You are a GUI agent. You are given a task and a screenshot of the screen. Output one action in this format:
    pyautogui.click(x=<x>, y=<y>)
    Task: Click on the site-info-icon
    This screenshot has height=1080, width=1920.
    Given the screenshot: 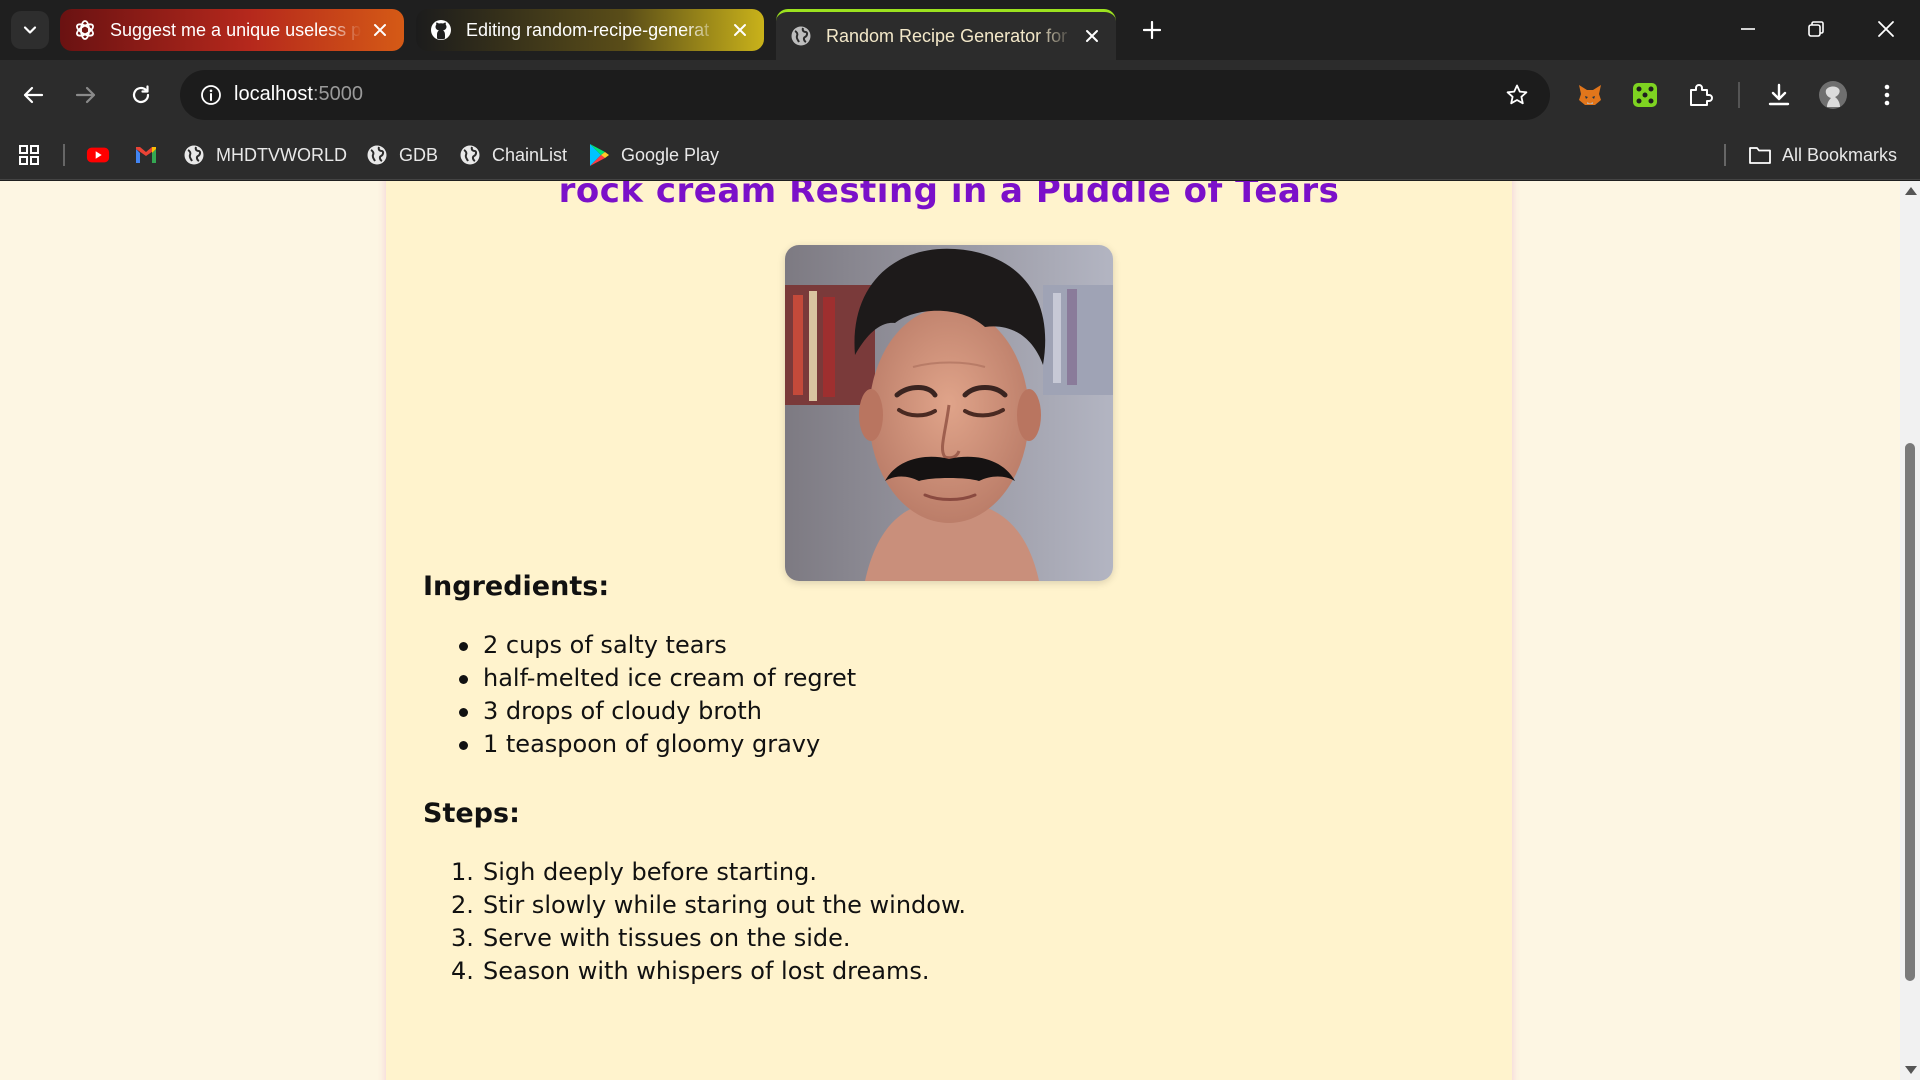 What is the action you would take?
    pyautogui.click(x=211, y=95)
    